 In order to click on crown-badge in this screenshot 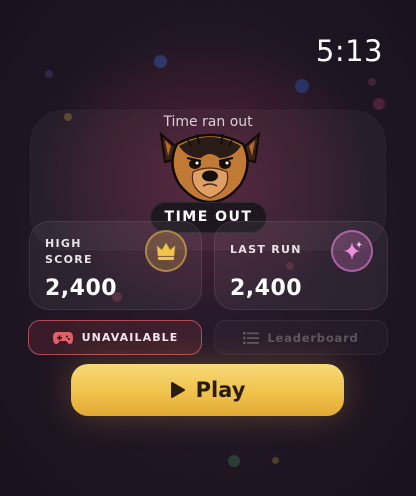, I will do `click(166, 251)`.